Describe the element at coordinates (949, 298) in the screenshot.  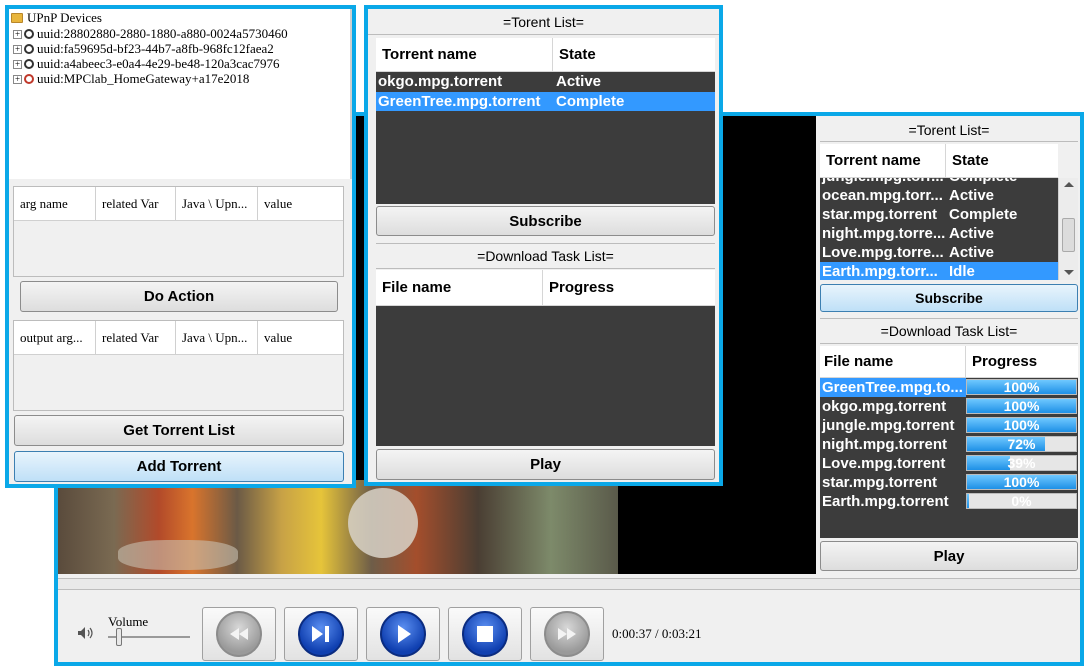
I see `right-subscribe-button: Subscribe` at that location.